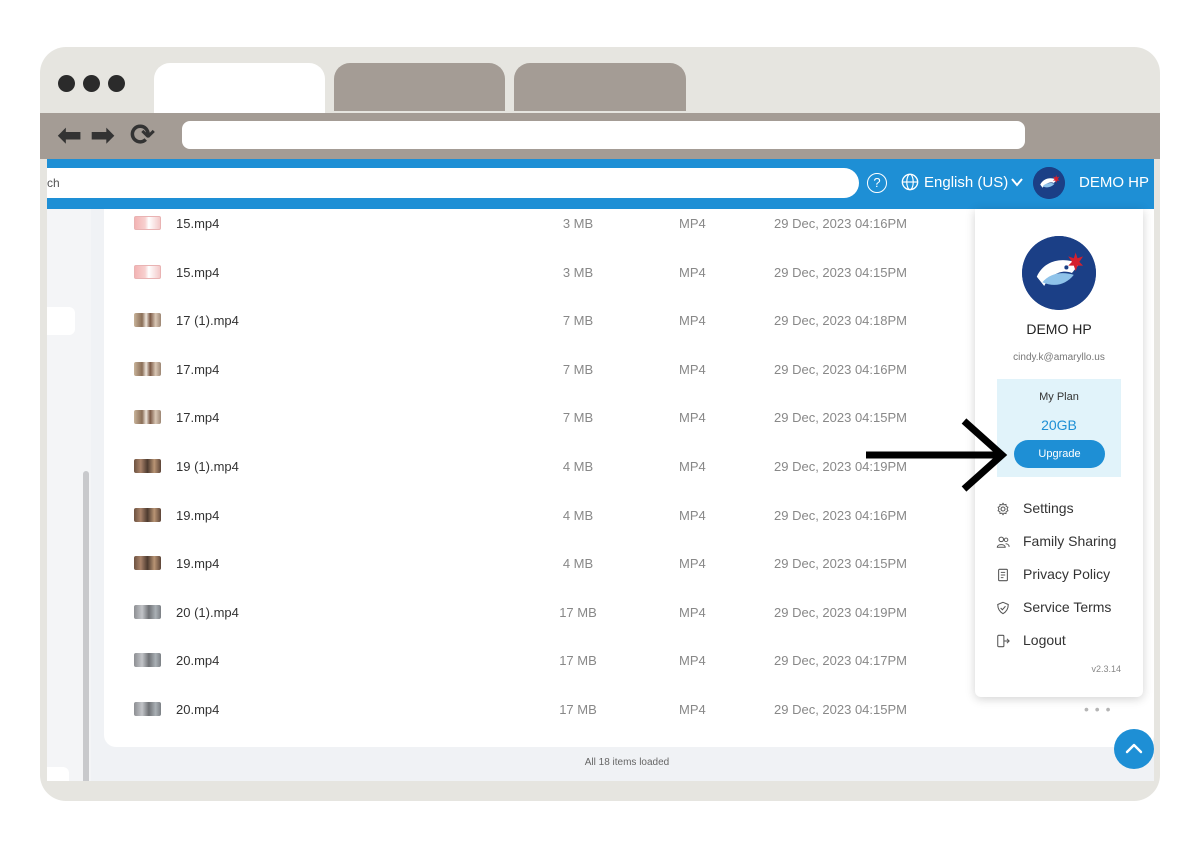  What do you see at coordinates (207, 466) in the screenshot?
I see `file-name: 19 (1).mp4` at bounding box center [207, 466].